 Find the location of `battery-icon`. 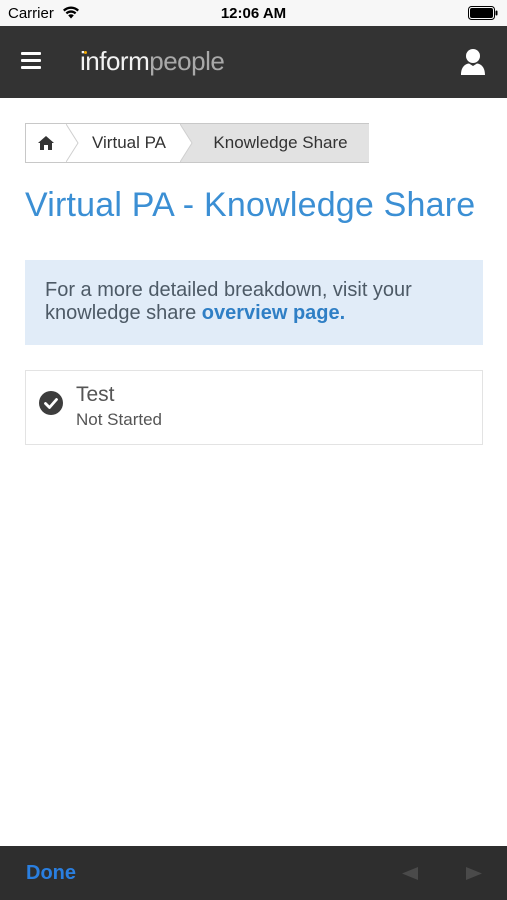

battery-icon is located at coordinates (483, 13).